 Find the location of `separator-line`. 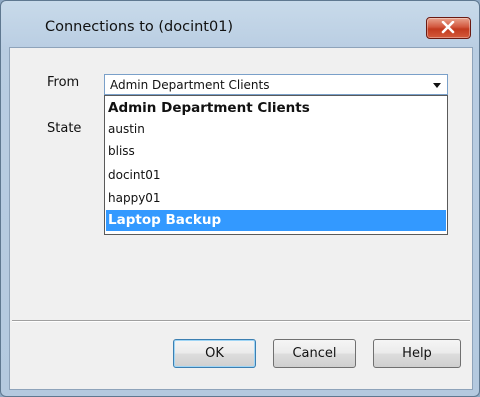

separator-line is located at coordinates (241, 321).